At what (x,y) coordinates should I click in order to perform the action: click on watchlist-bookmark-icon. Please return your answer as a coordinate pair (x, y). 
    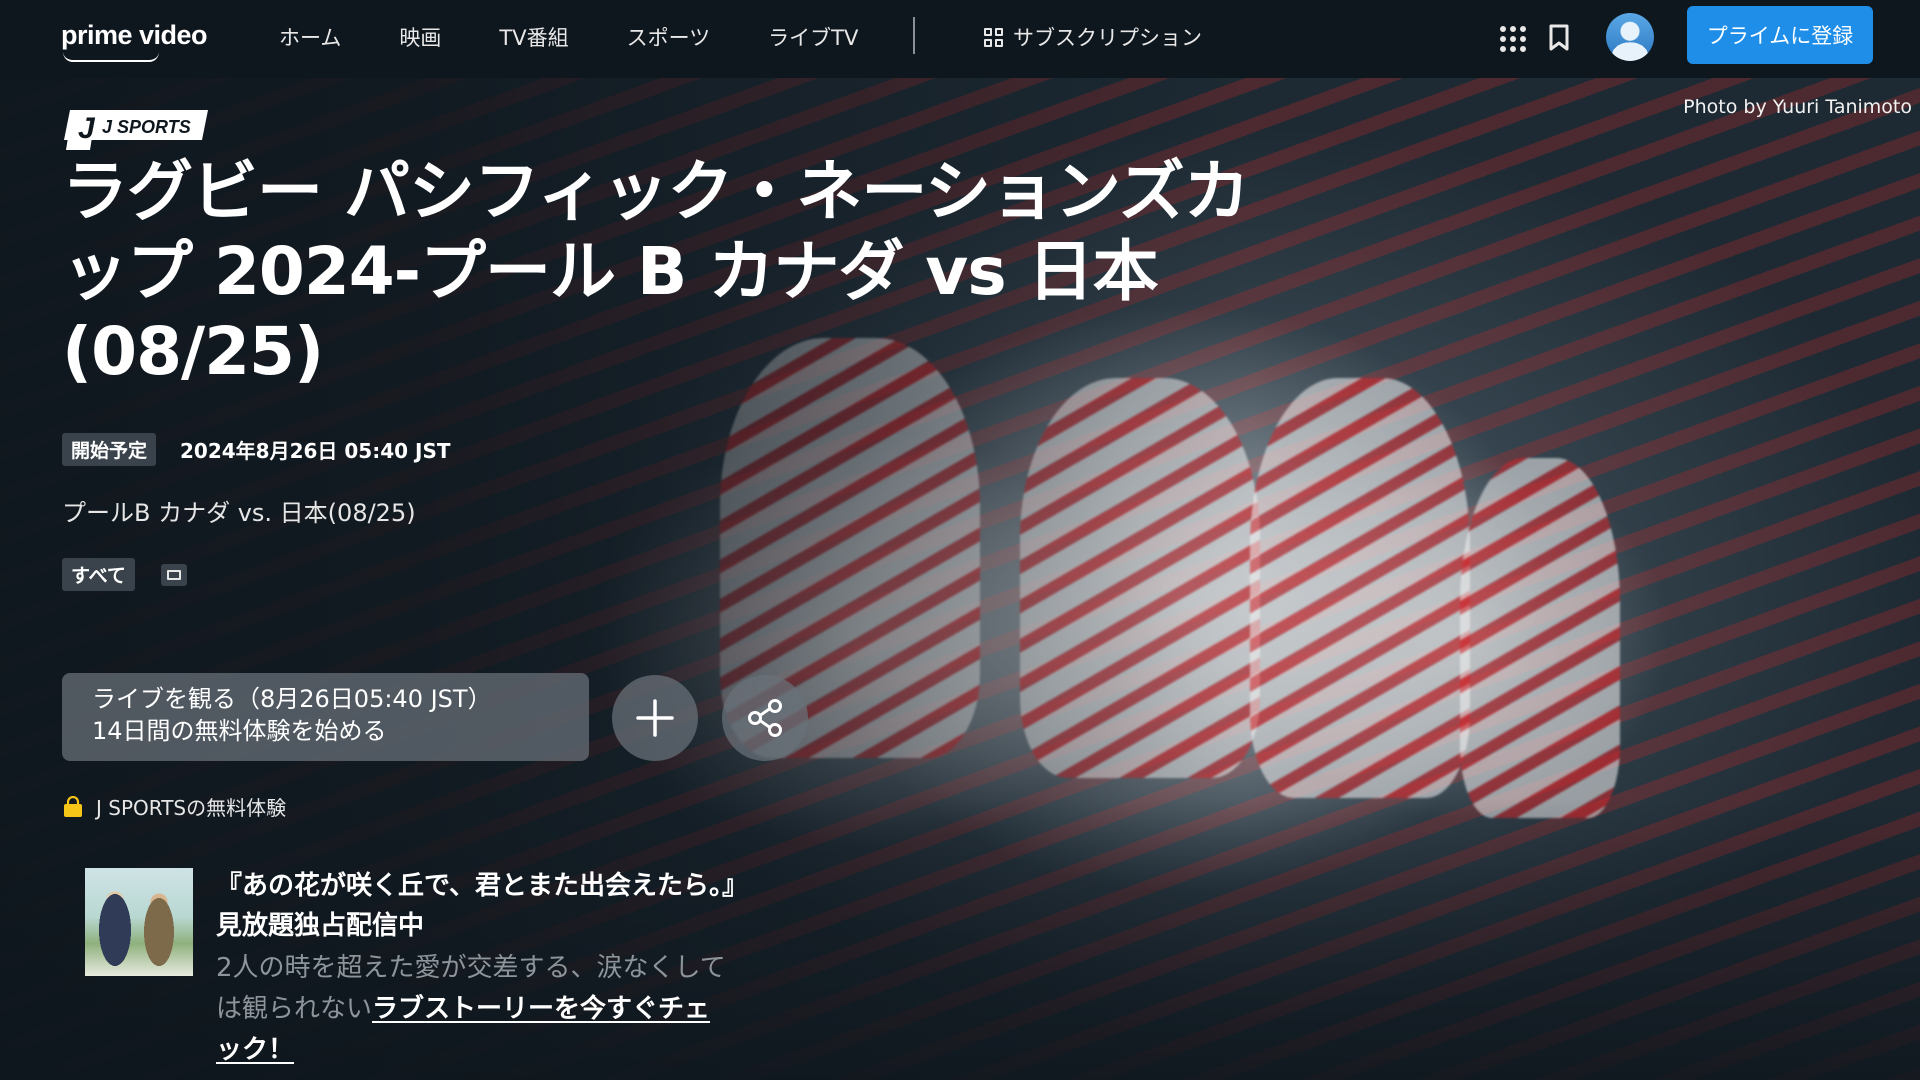
    Looking at the image, I should click on (1559, 40).